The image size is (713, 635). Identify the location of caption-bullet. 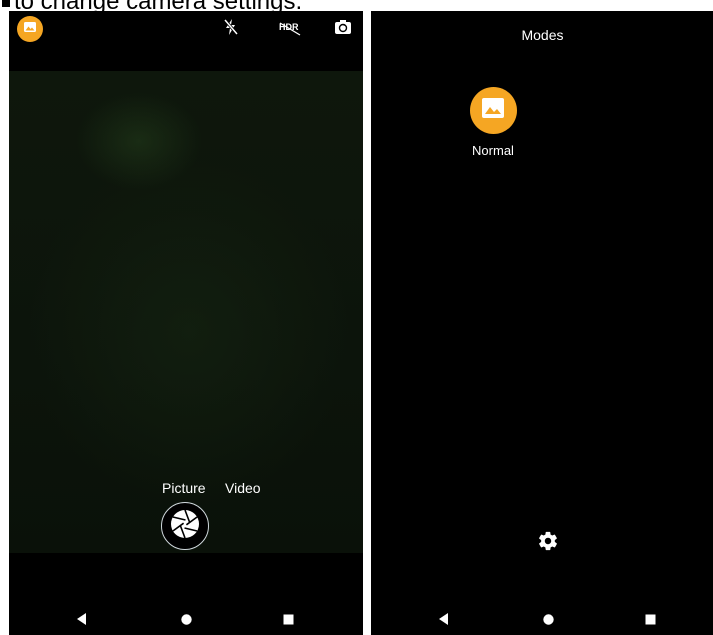
(6, 3).